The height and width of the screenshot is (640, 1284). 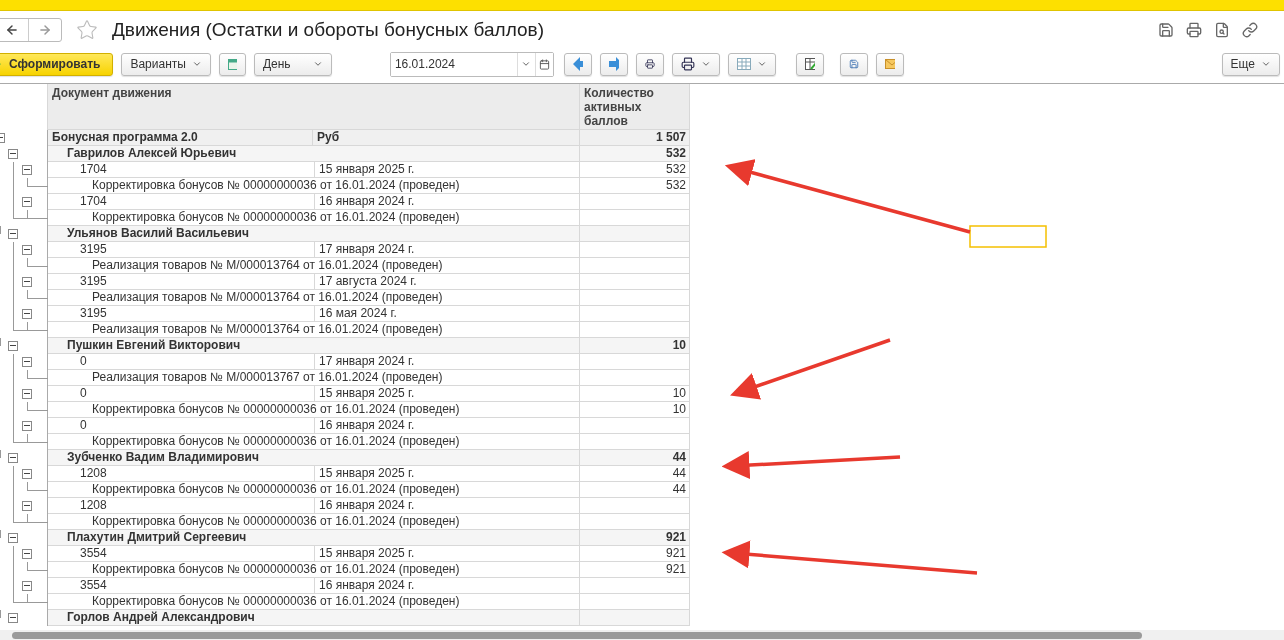 I want to click on person-total-cell: 44, so click(x=635, y=458).